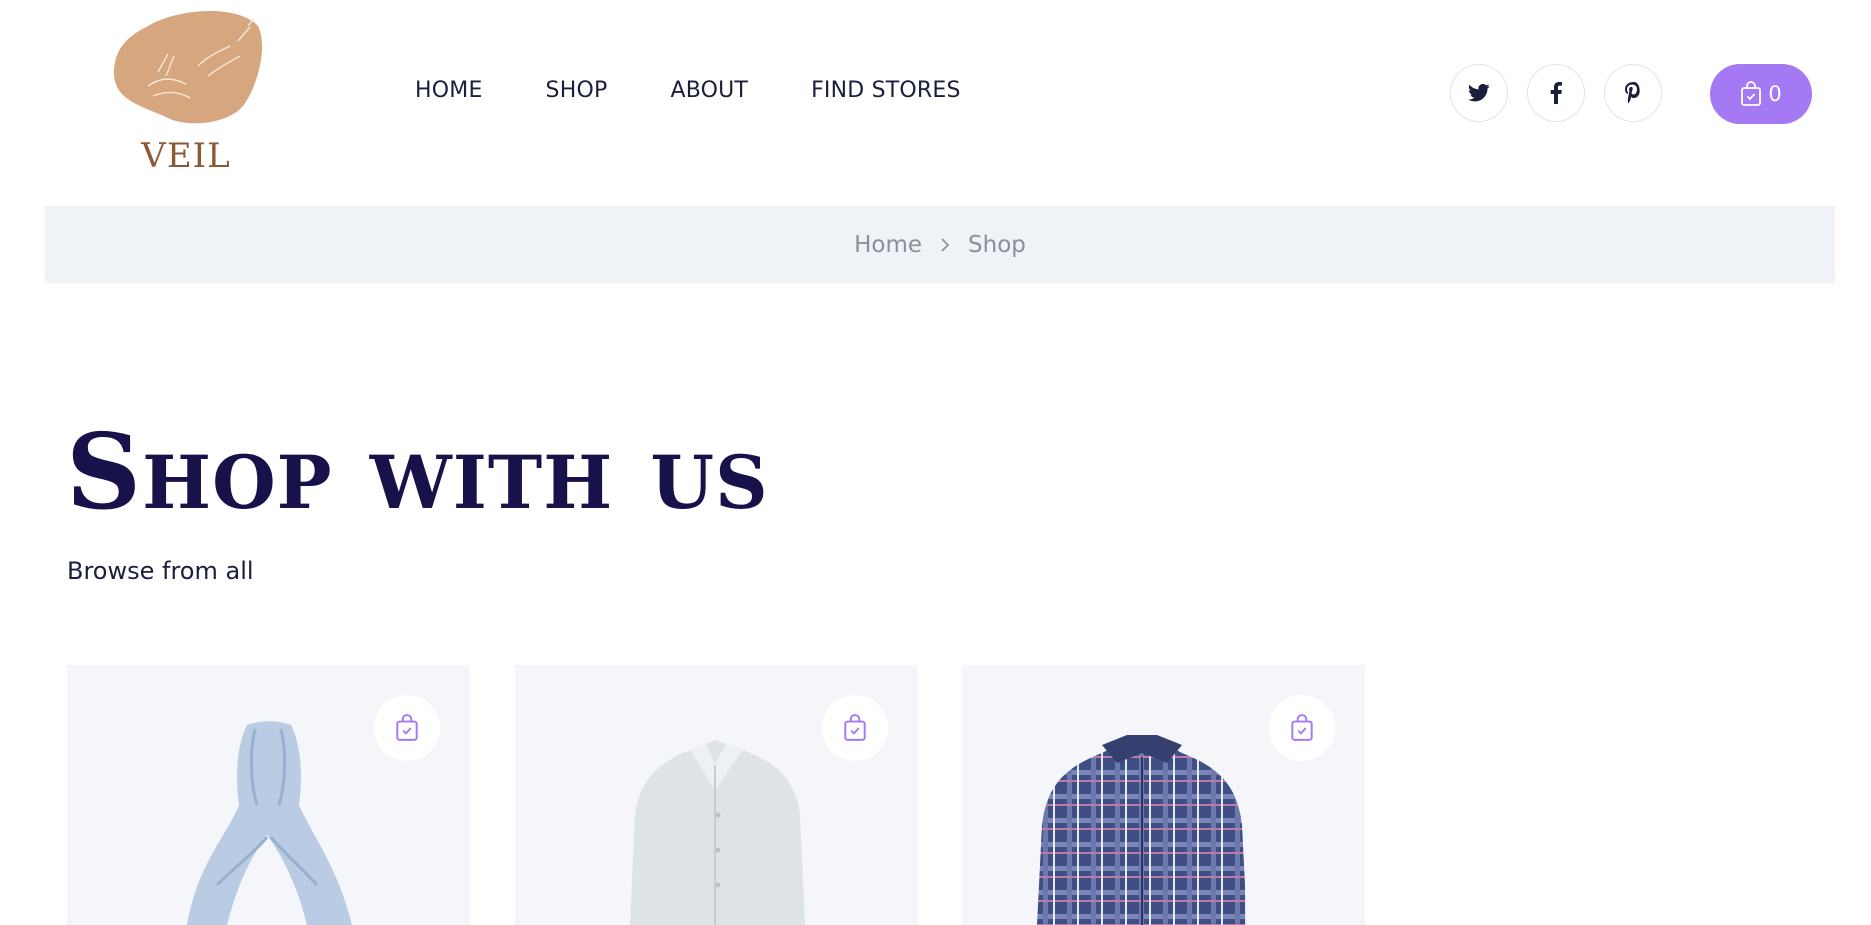 This screenshot has height=925, width=1871. I want to click on facebook-button, so click(1556, 93).